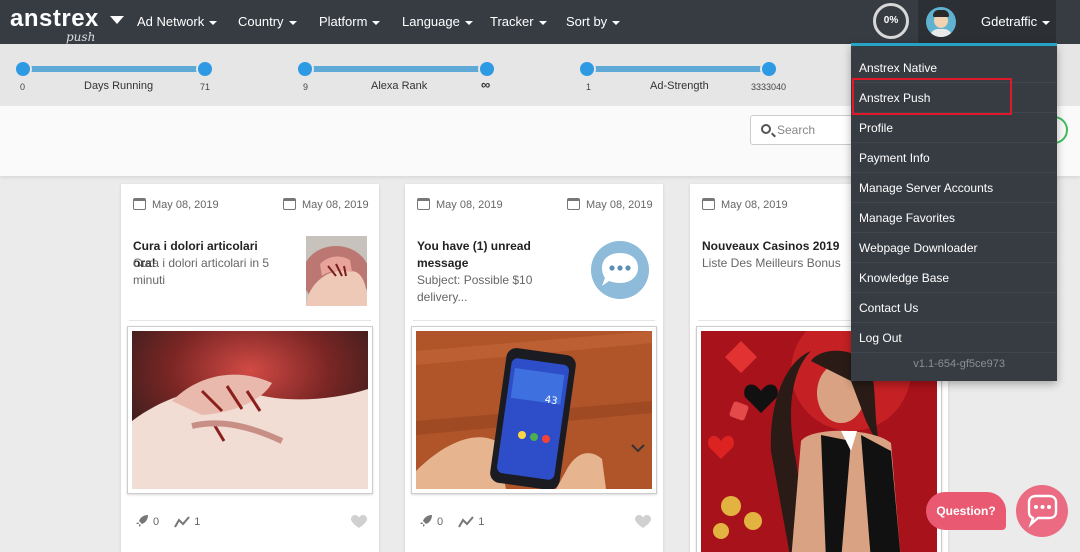  Describe the element at coordinates (399, 86) in the screenshot. I see `slider-label: Alexa Rank` at that location.